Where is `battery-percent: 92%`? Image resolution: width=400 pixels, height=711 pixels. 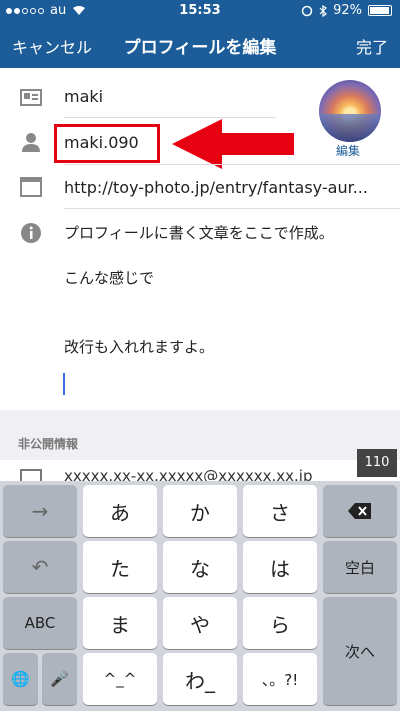
battery-percent: 92% is located at coordinates (347, 10).